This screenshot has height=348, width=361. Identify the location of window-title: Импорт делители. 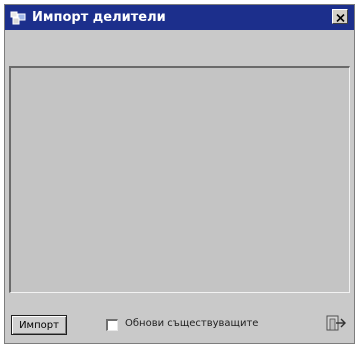
(99, 17).